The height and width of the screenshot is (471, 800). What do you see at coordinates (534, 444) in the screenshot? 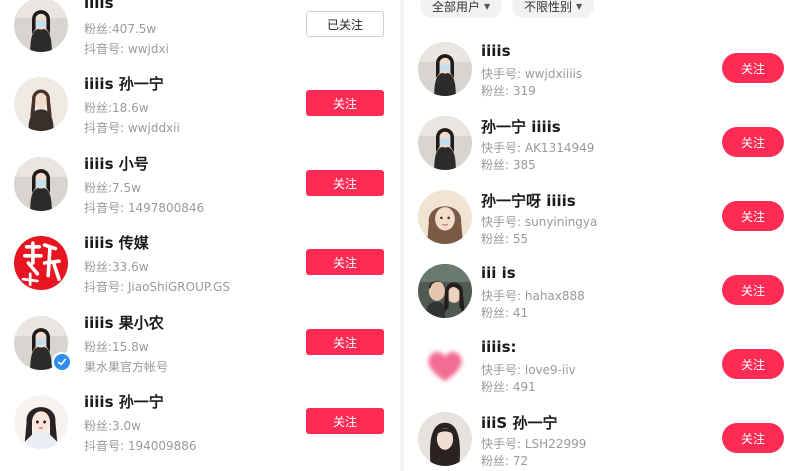
I see `account-id: 快手号: LSH22999` at bounding box center [534, 444].